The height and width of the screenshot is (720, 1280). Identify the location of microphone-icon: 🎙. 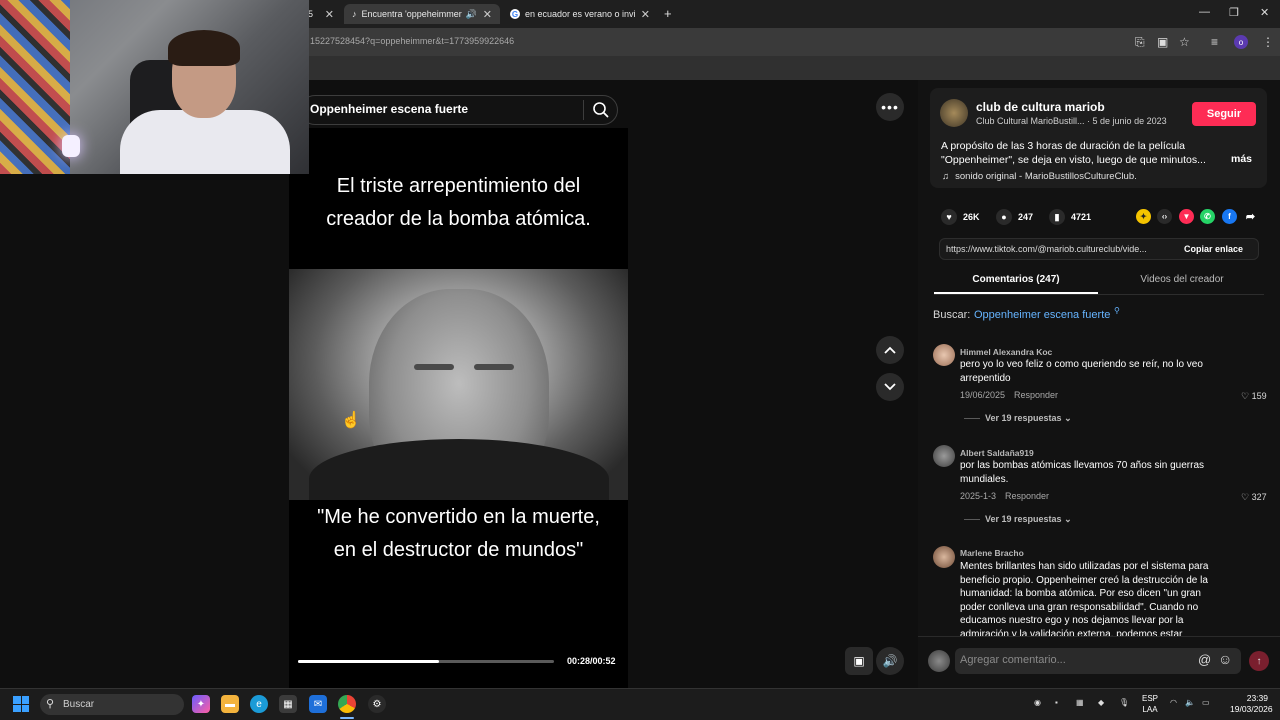
(1124, 702).